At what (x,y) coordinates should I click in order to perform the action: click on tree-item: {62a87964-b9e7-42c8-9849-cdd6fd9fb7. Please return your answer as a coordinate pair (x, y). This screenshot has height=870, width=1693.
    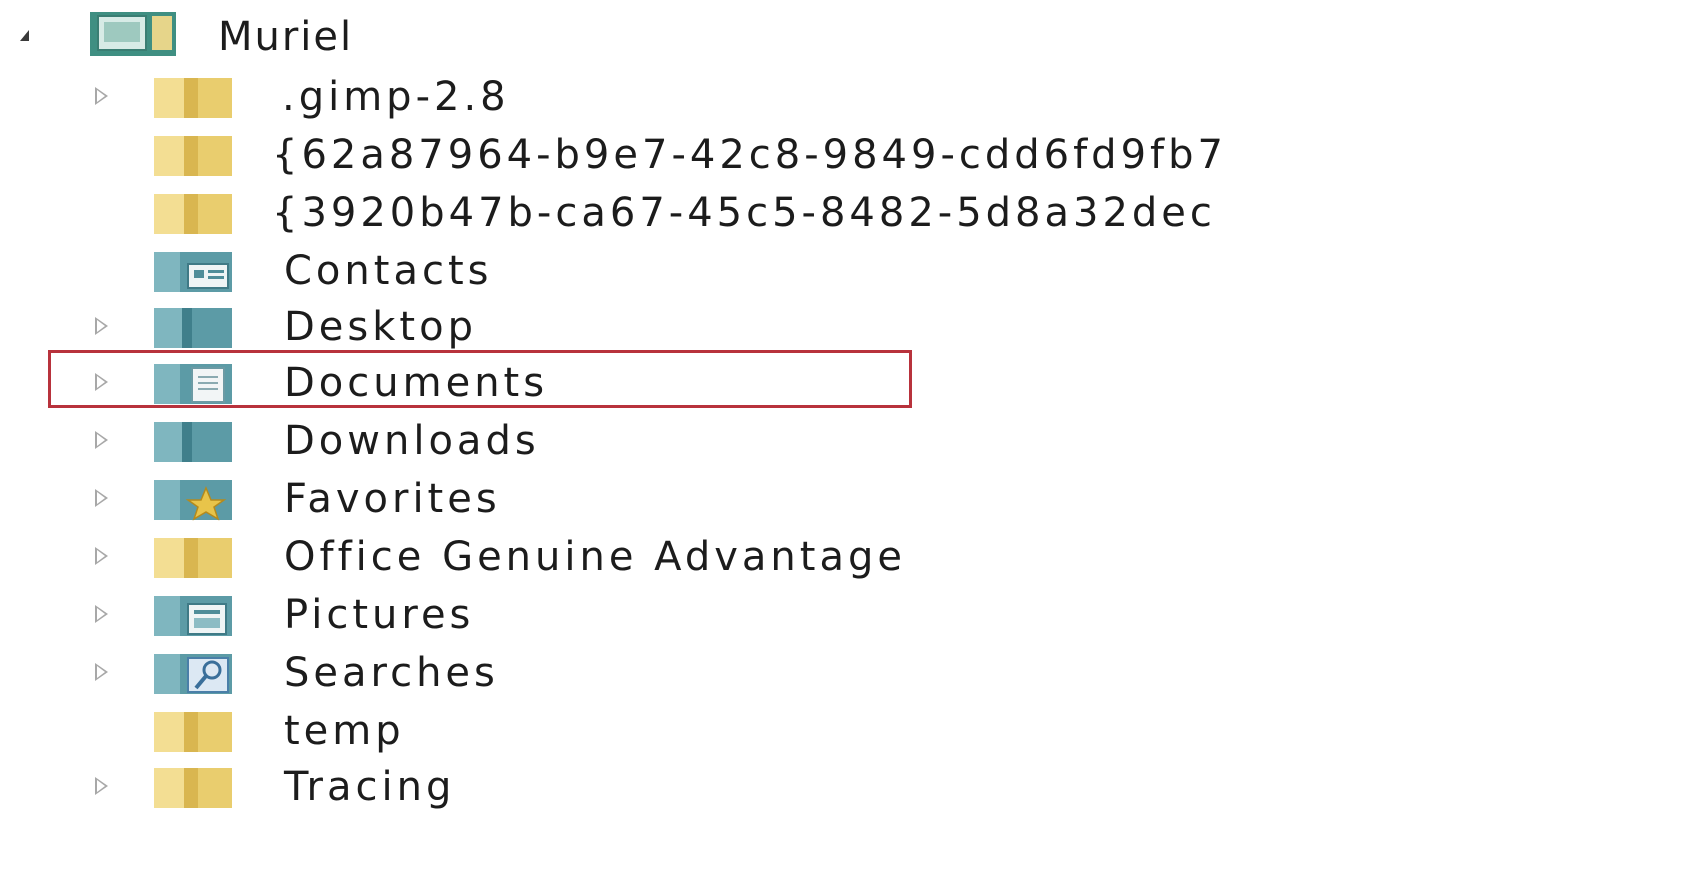
    Looking at the image, I should click on (846, 155).